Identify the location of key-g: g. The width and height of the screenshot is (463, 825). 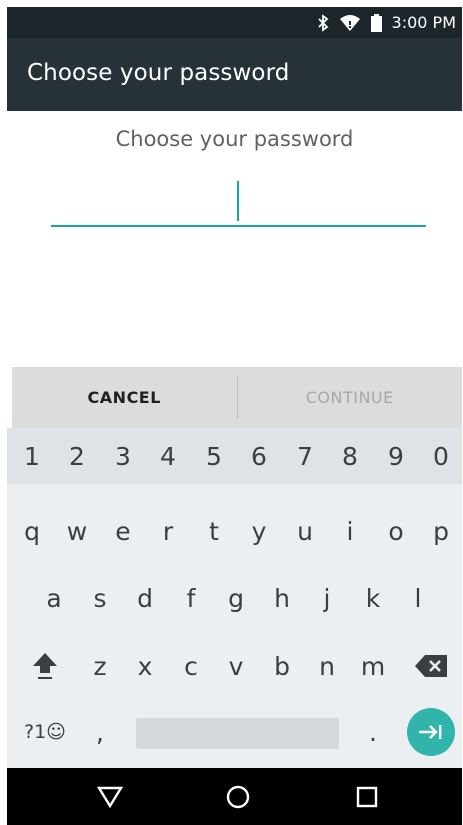
(236, 598).